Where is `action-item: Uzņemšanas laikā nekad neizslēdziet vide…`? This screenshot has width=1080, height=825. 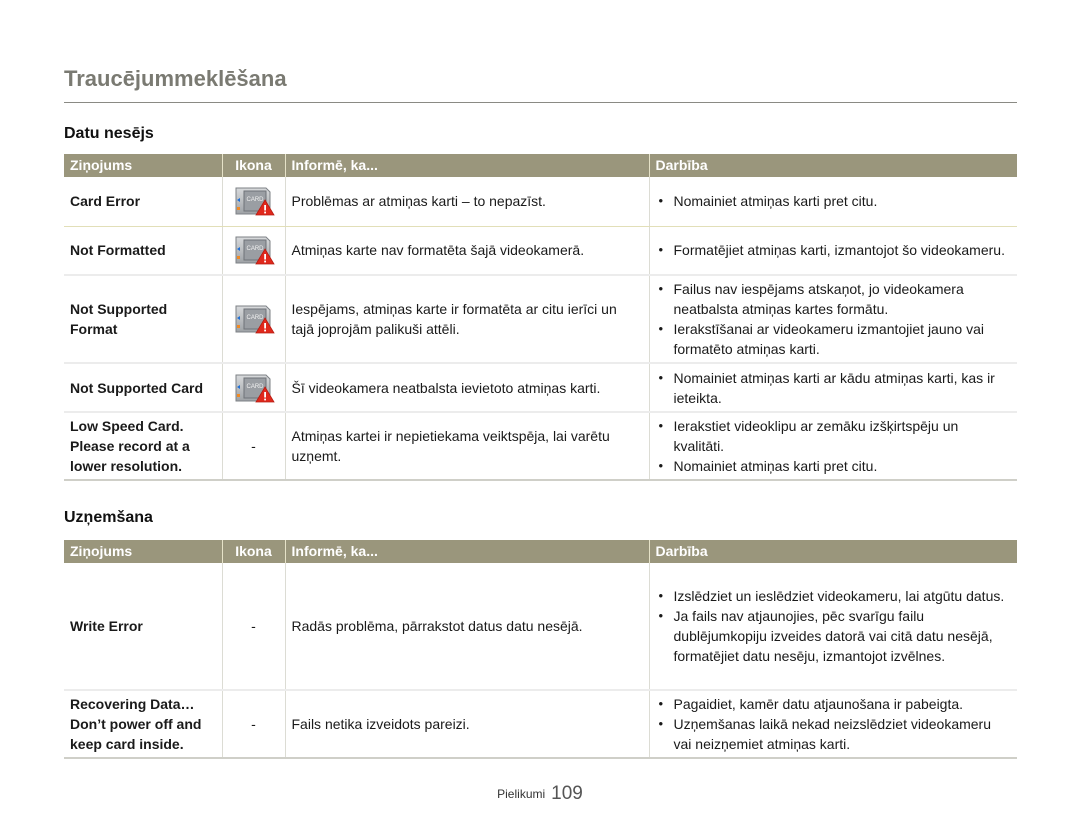
action-item: Uzņemšanas laikā nekad neizslēdziet vide… is located at coordinates (834, 734).